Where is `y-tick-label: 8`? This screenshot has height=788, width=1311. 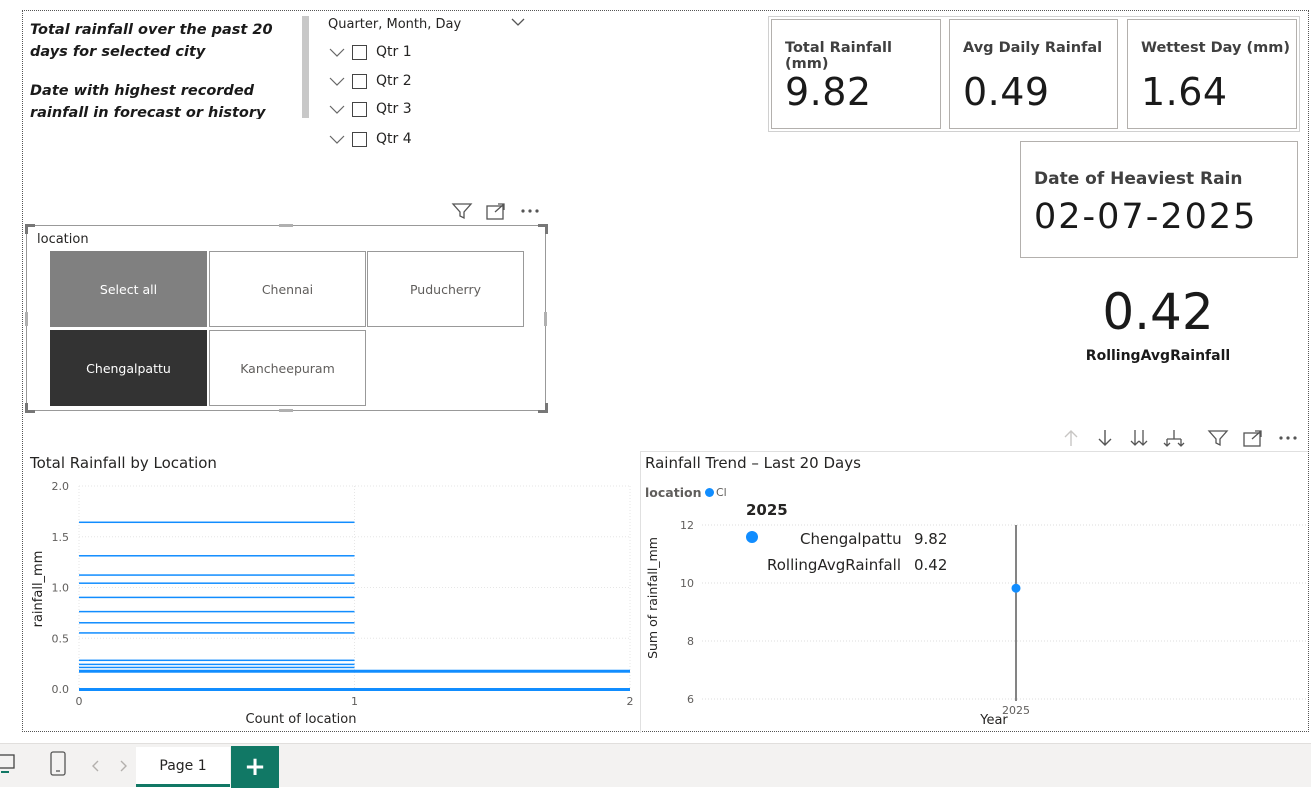
y-tick-label: 8 is located at coordinates (690, 641).